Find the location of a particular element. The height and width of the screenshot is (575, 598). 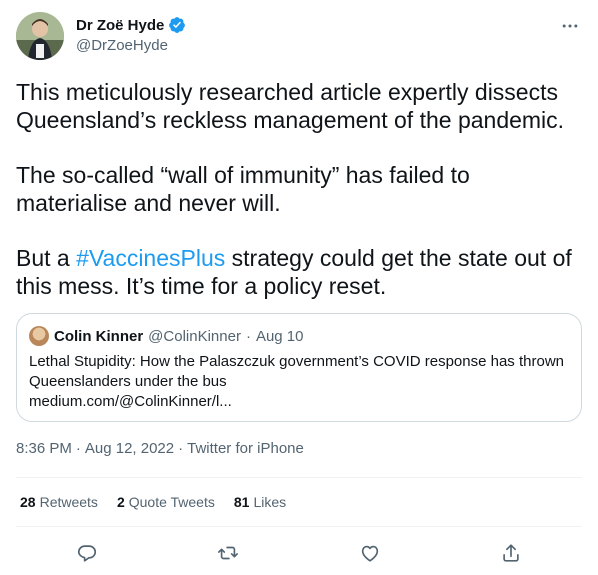

reply-icon is located at coordinates (86, 553).